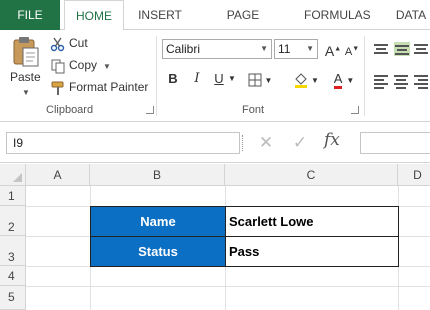 This screenshot has width=430, height=310. Describe the element at coordinates (13, 221) in the screenshot. I see `row-header-2: 2` at that location.